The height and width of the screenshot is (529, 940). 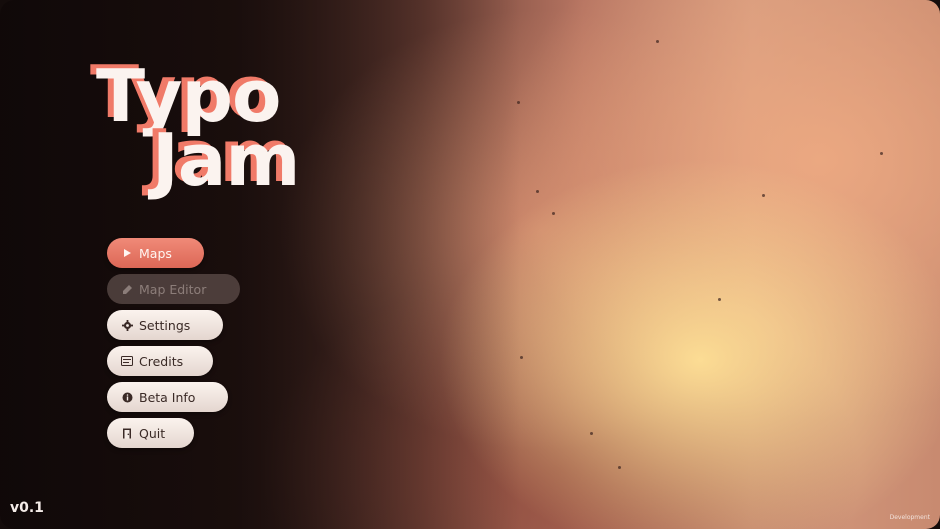 What do you see at coordinates (127, 253) in the screenshot?
I see `play-icon` at bounding box center [127, 253].